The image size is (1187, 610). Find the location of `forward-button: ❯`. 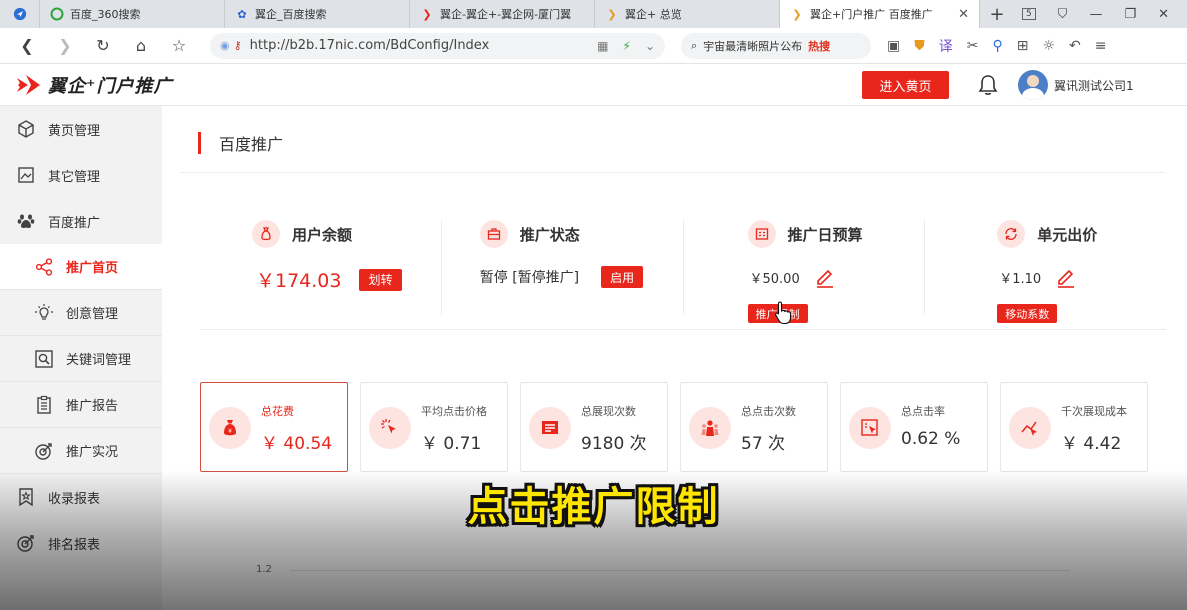

forward-button: ❯ is located at coordinates (65, 46).